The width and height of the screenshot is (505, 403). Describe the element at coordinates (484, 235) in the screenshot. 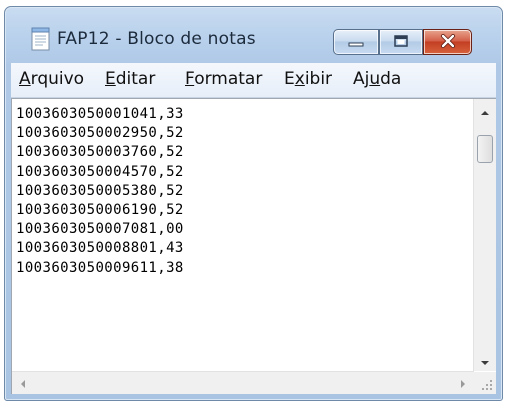

I see `vertical-scrollbar` at that location.